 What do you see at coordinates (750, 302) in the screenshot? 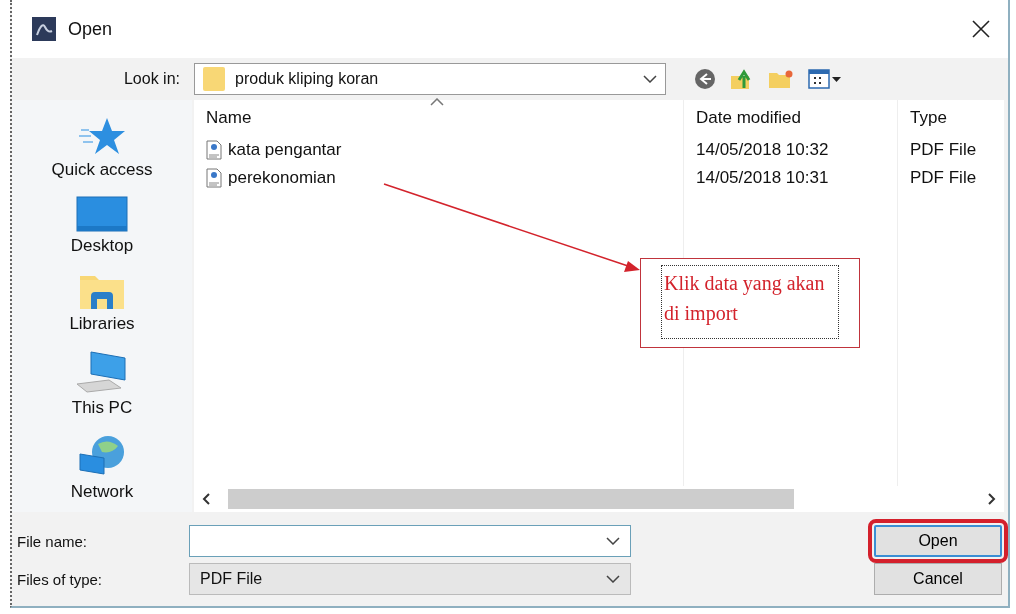
I see `annotation-text: Klik data yang akan di import` at bounding box center [750, 302].